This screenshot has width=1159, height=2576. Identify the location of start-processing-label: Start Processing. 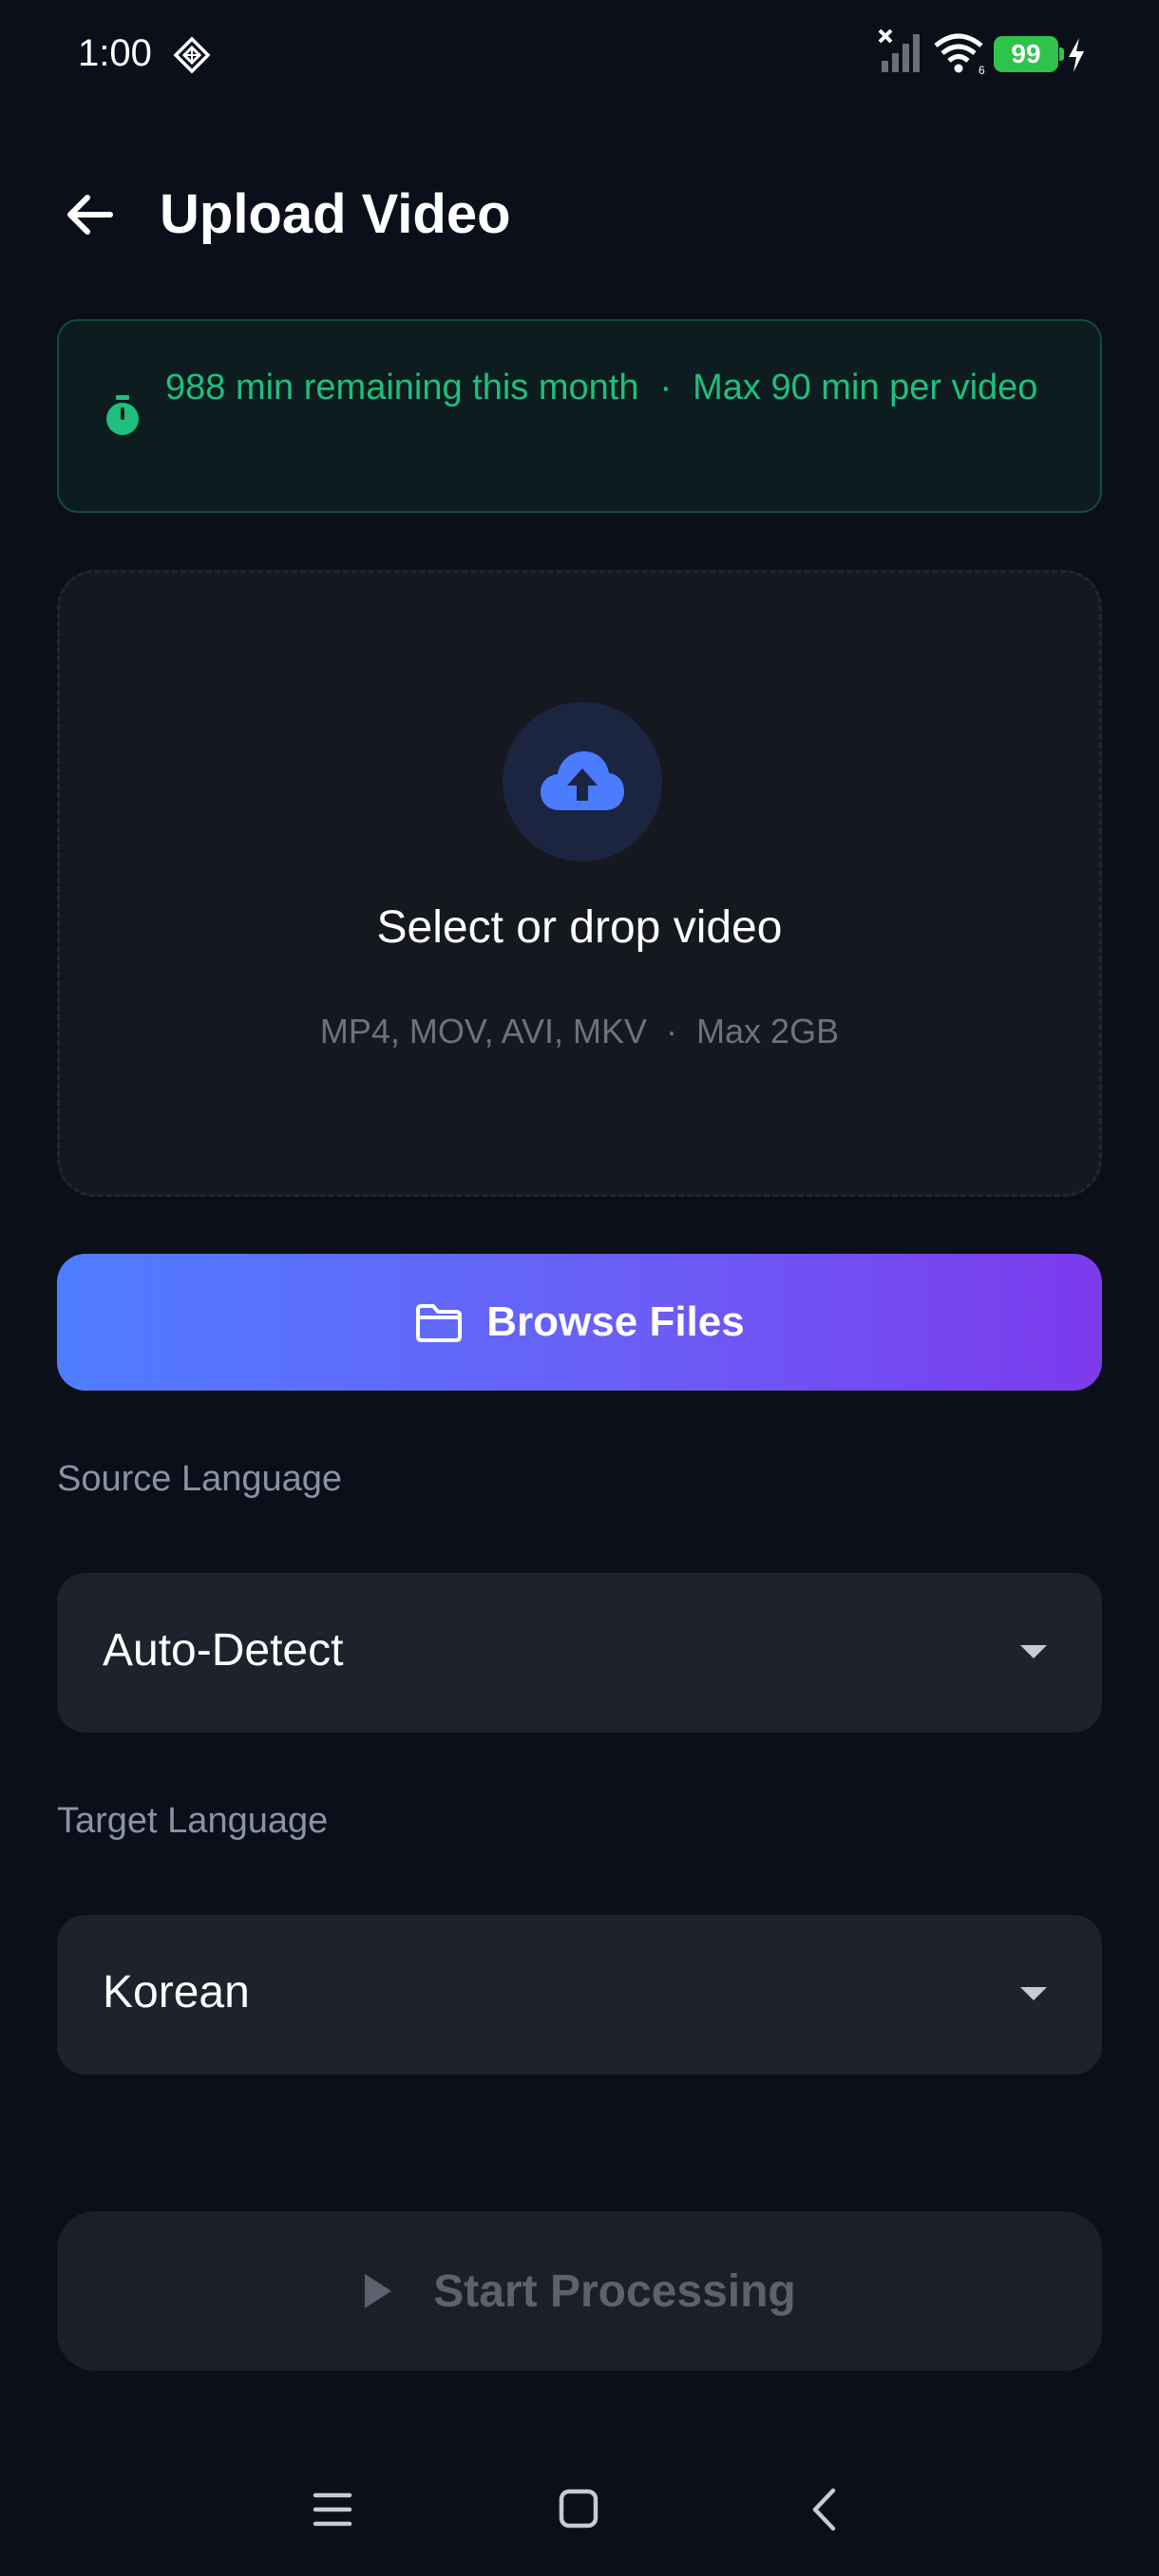
(614, 2291).